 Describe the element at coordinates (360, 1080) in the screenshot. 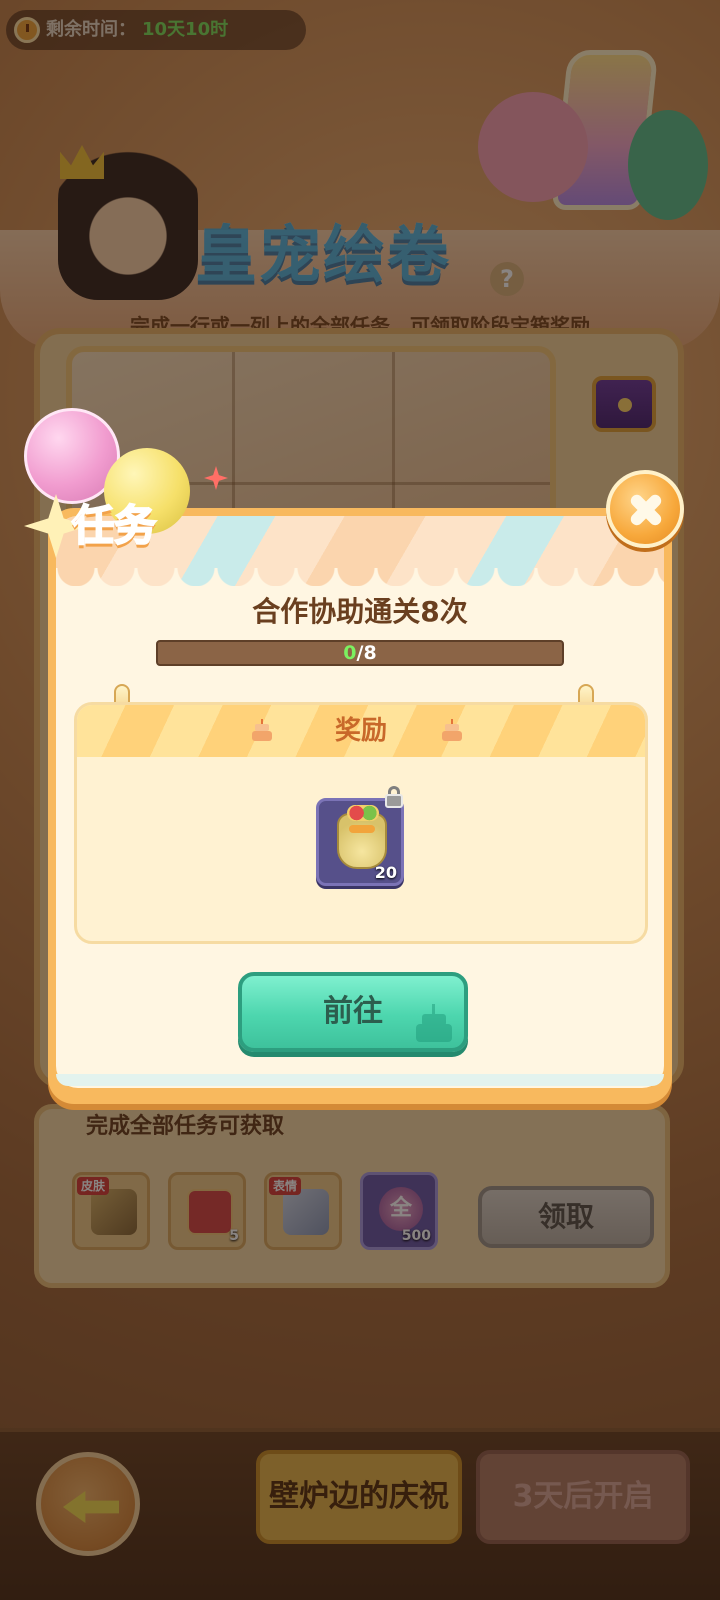

I see `modal-bottom-rim` at that location.